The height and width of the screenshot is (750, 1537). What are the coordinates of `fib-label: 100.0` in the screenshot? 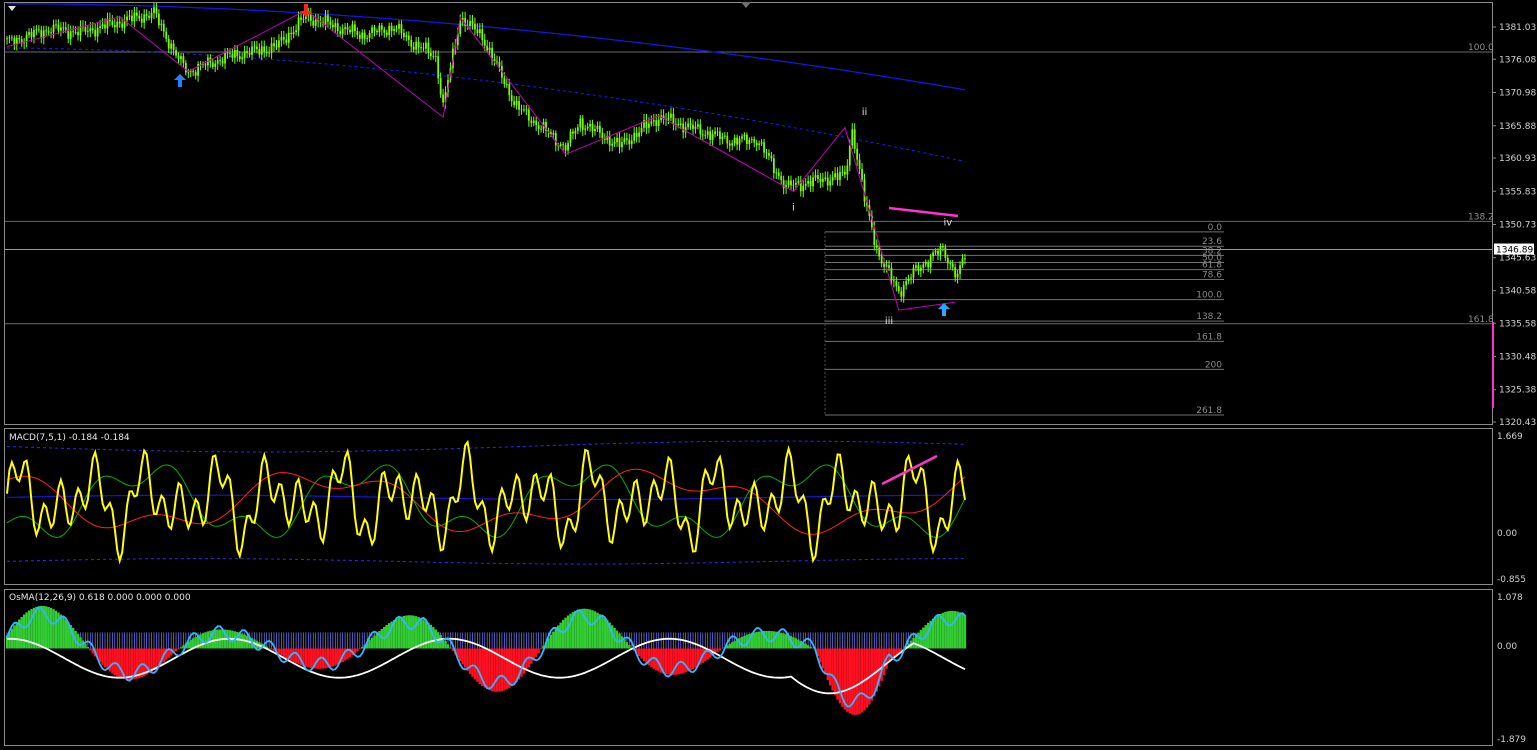 It's located at (1209, 296).